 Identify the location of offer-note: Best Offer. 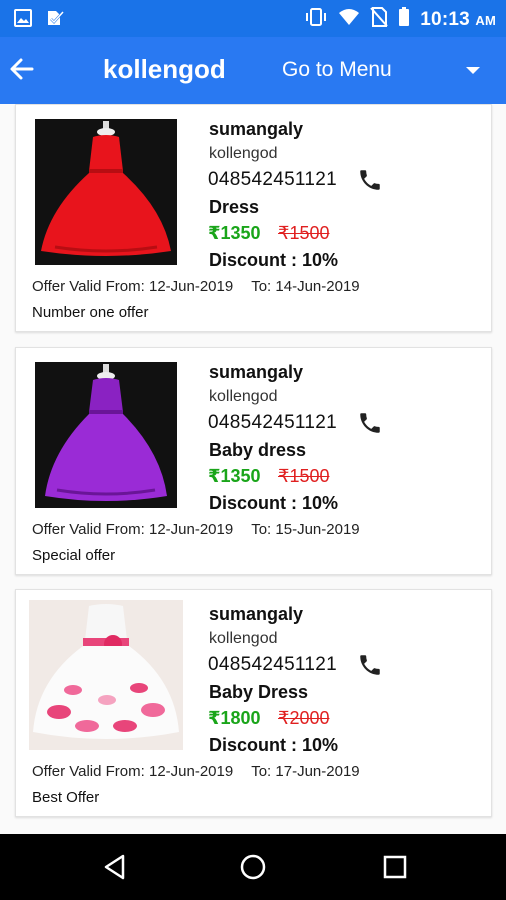
(66, 797).